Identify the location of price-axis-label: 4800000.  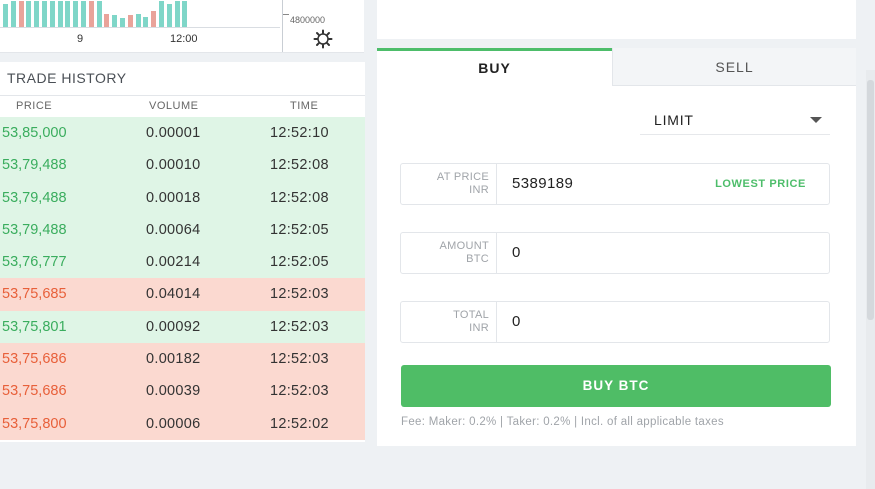
(308, 20).